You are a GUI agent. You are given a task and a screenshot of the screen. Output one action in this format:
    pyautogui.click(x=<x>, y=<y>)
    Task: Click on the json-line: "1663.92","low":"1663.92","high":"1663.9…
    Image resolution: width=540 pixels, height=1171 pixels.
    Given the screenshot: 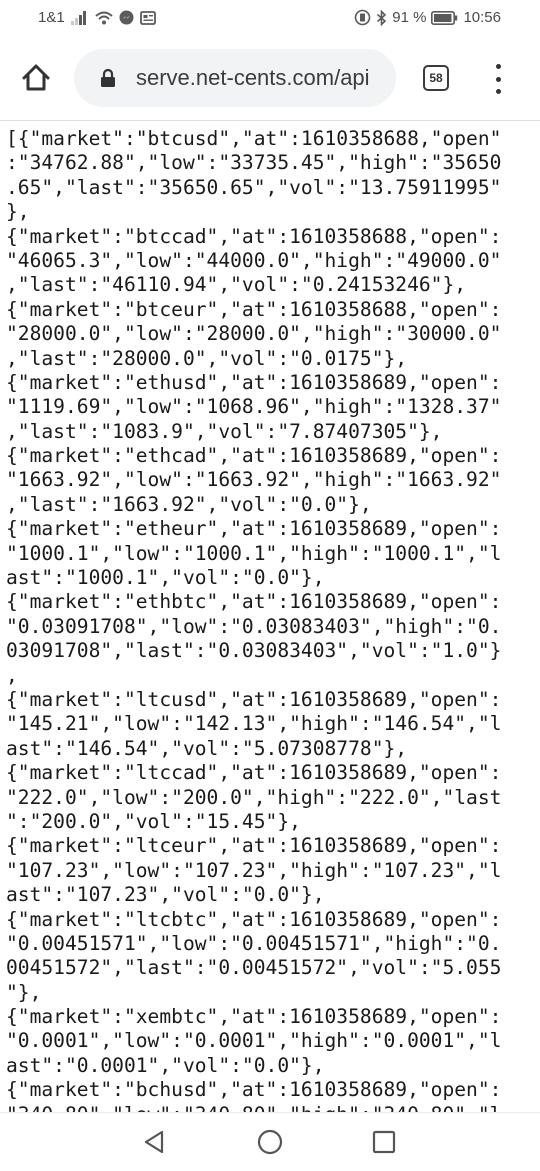 What is the action you would take?
    pyautogui.click(x=254, y=480)
    